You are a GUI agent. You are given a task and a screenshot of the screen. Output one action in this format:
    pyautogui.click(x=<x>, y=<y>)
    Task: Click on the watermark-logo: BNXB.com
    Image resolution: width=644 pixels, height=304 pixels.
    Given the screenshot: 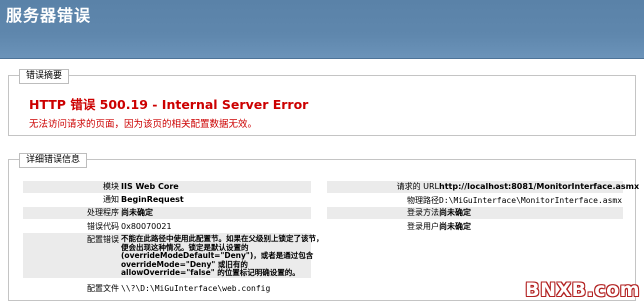 What is the action you would take?
    pyautogui.click(x=582, y=290)
    